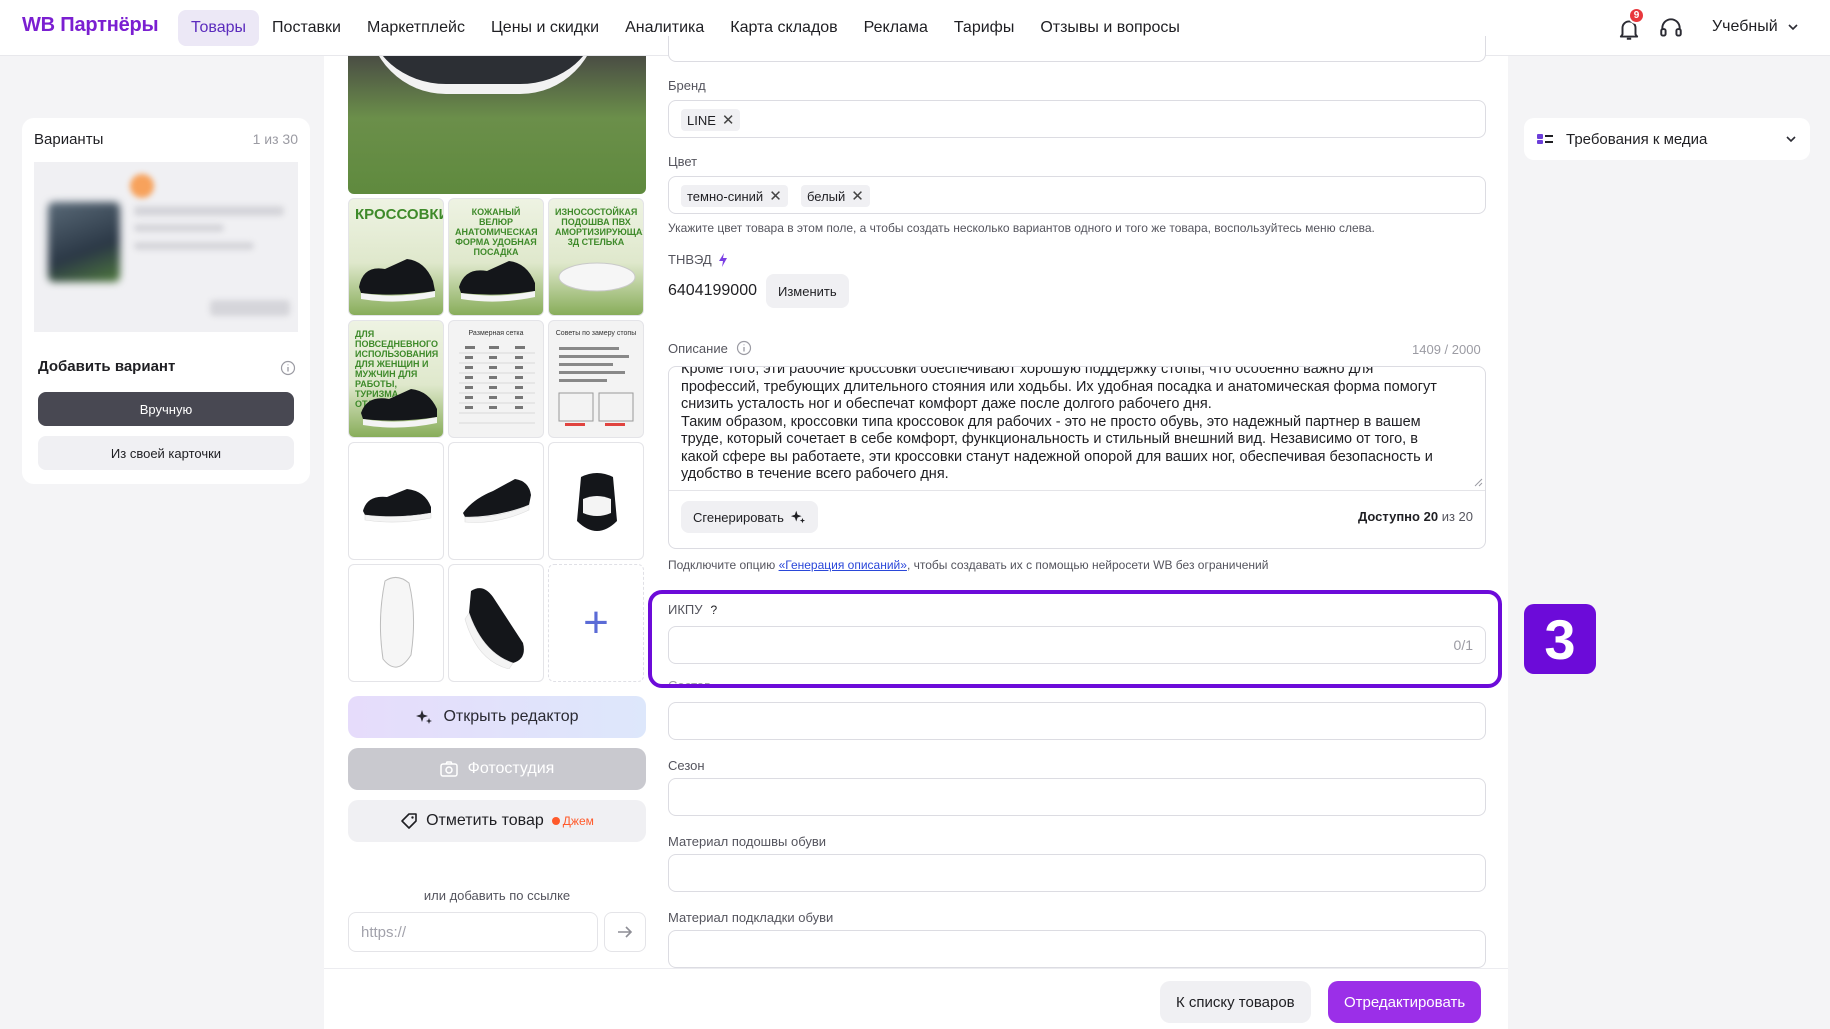 The width and height of the screenshot is (1830, 1029). What do you see at coordinates (1431, 516) in the screenshot?
I see `available-count: 20` at bounding box center [1431, 516].